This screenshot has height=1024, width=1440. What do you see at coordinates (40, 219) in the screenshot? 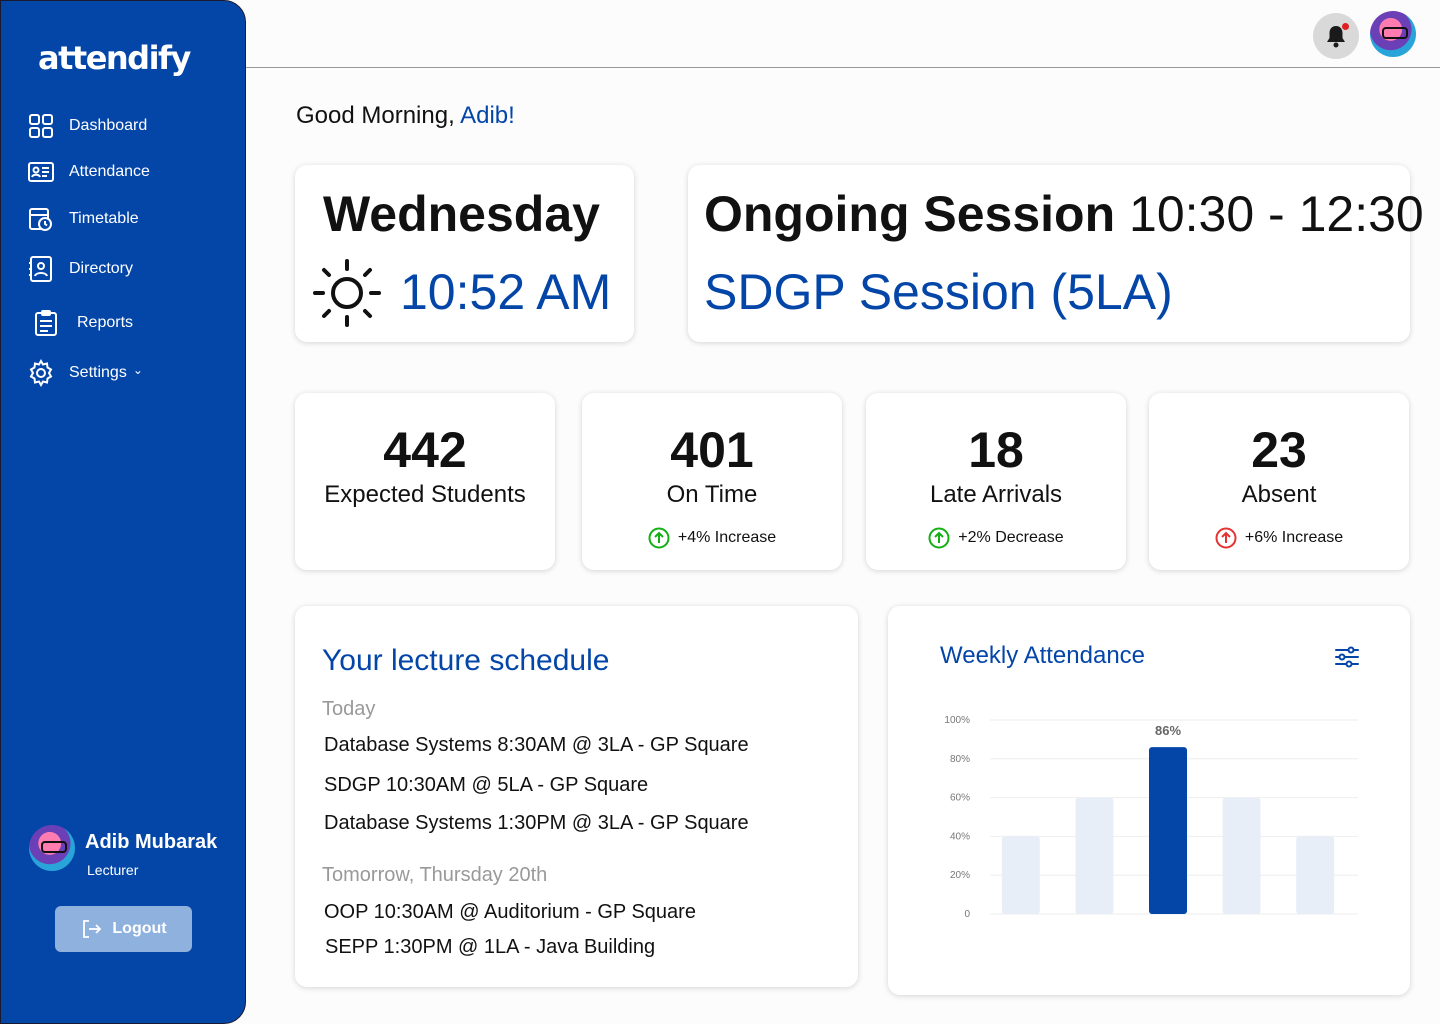
I see `calendar-clock-icon` at bounding box center [40, 219].